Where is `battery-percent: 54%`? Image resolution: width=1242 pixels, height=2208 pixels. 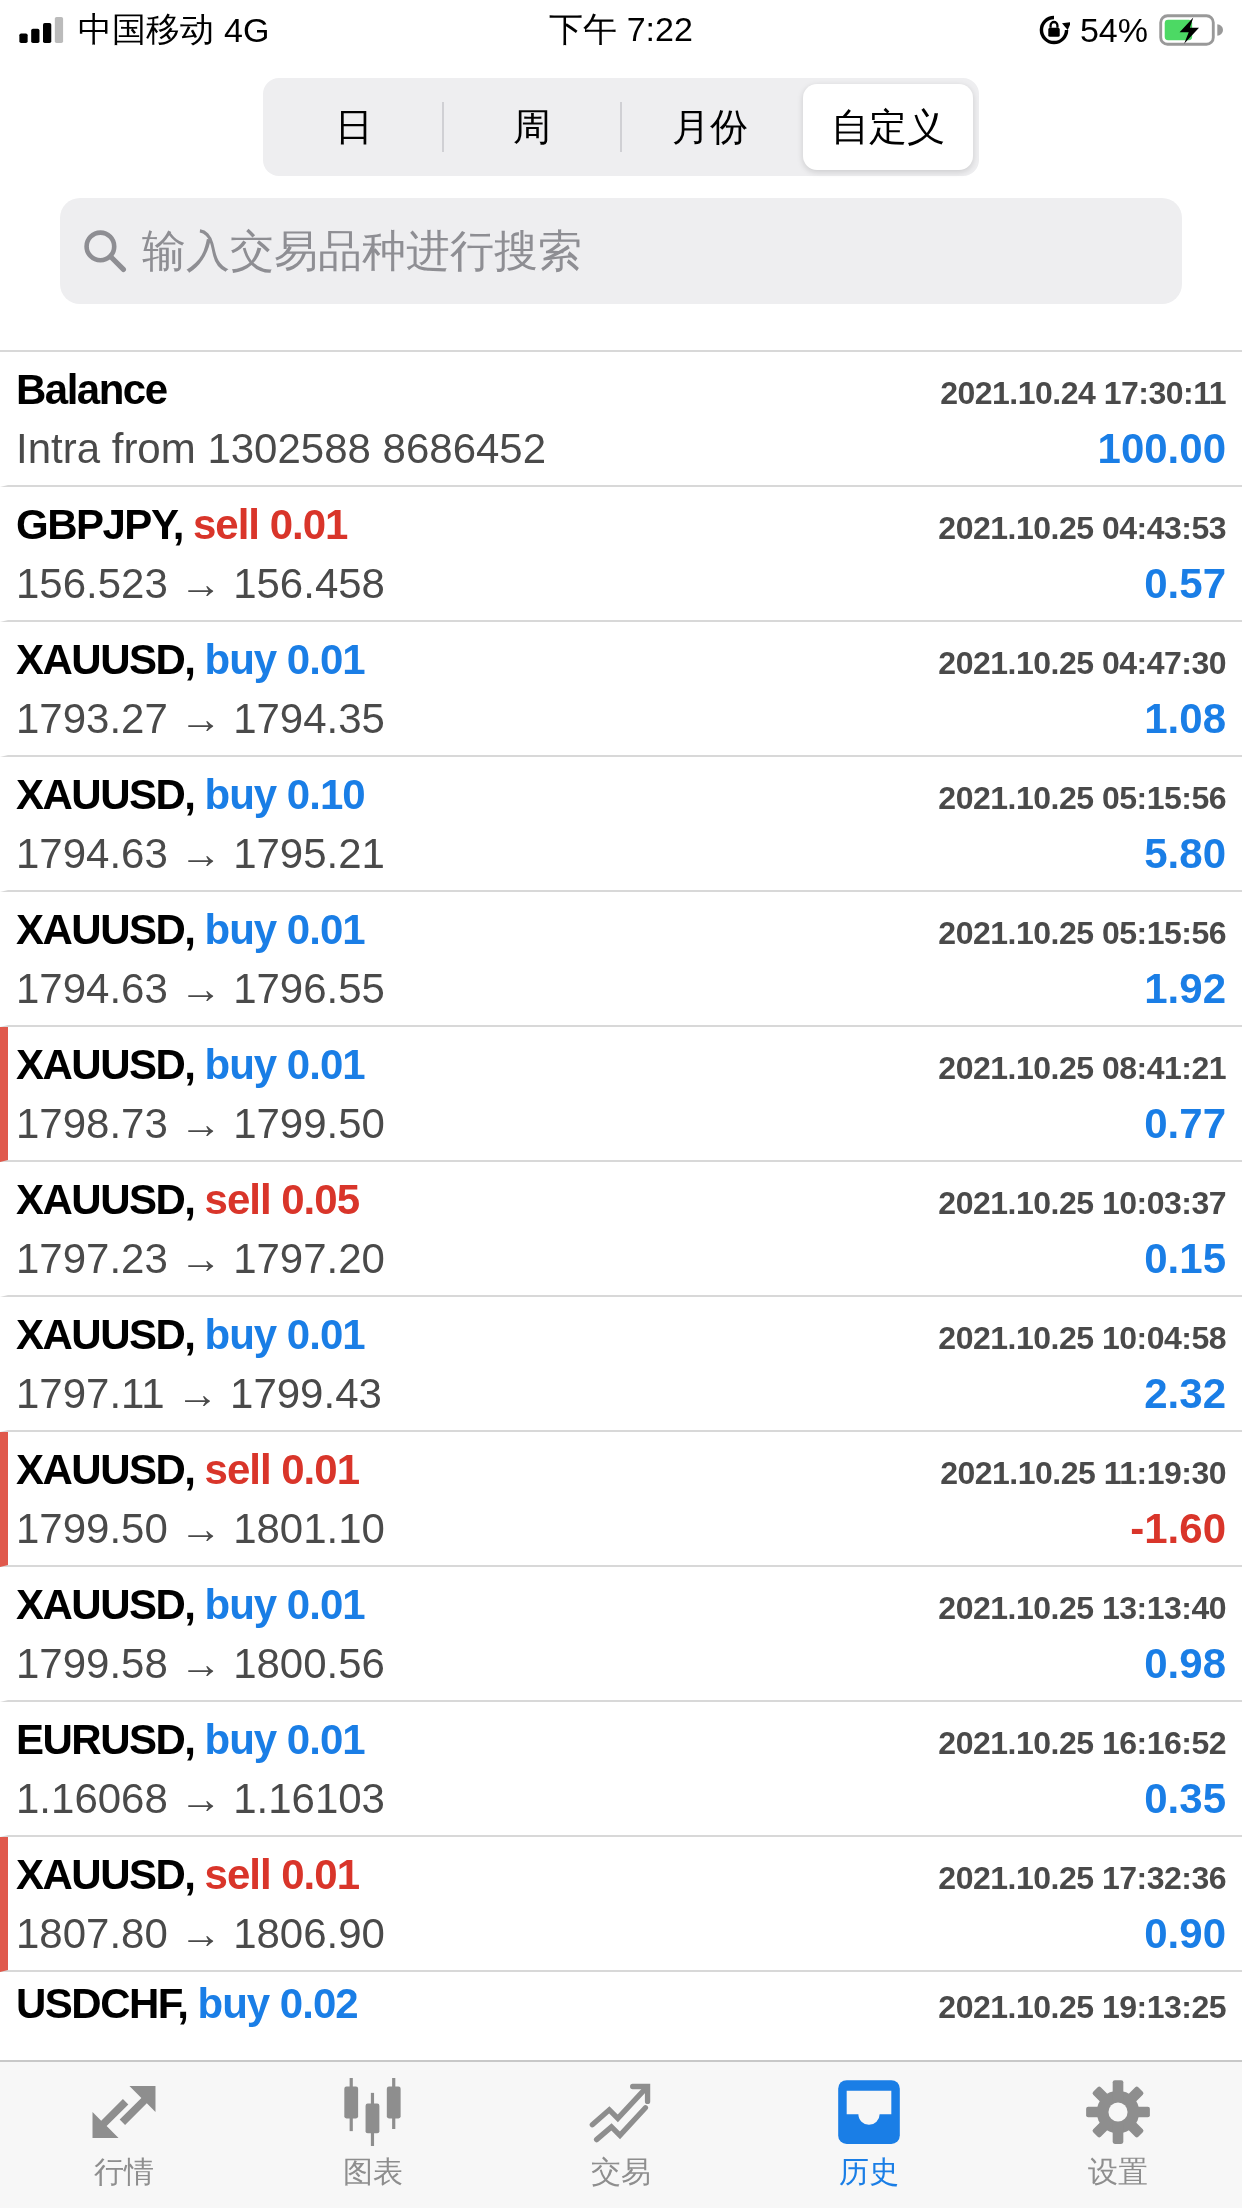 battery-percent: 54% is located at coordinates (1113, 30).